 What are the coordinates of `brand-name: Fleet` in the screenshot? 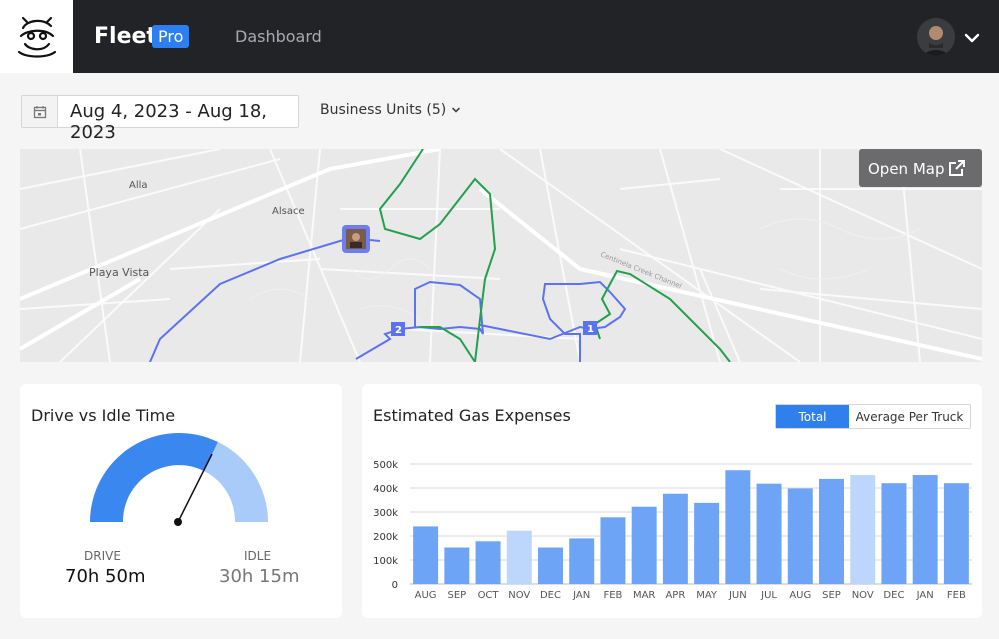 It's located at (125, 36).